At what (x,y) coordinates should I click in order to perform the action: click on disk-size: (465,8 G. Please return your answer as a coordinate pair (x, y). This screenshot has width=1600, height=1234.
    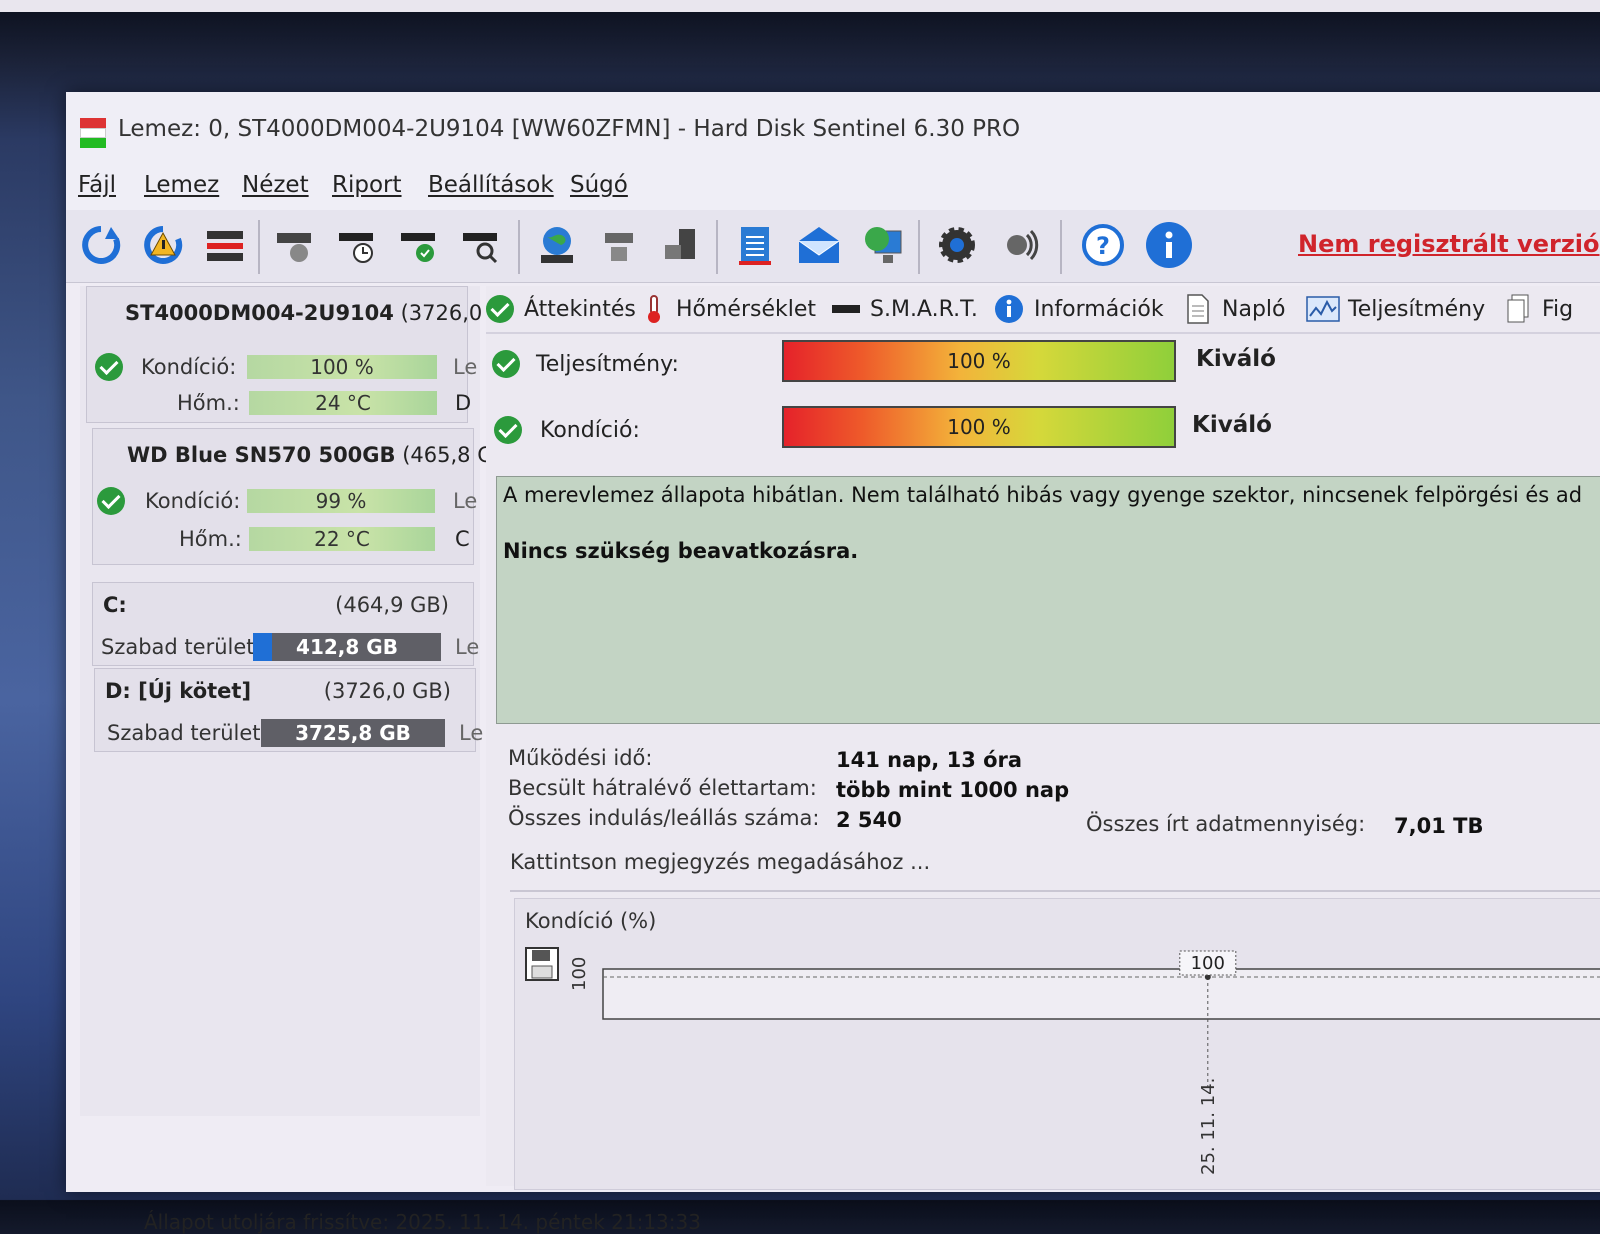
    Looking at the image, I should click on (448, 455).